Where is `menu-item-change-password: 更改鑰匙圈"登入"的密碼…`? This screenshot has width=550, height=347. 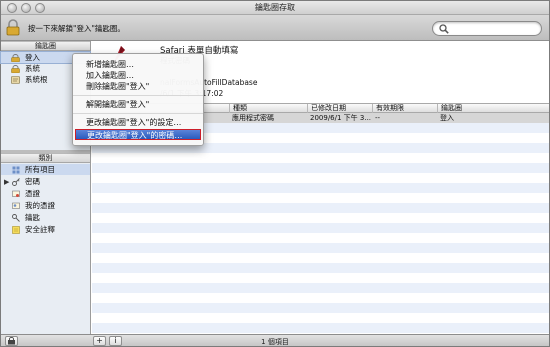 menu-item-change-password: 更改鑰匙圈"登入"的密碼… is located at coordinates (138, 134).